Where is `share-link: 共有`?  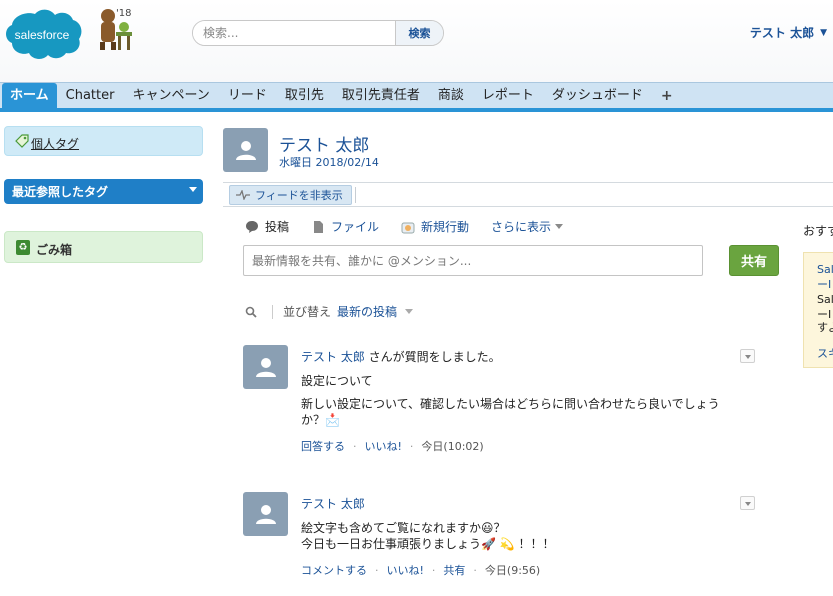 share-link: 共有 is located at coordinates (454, 571).